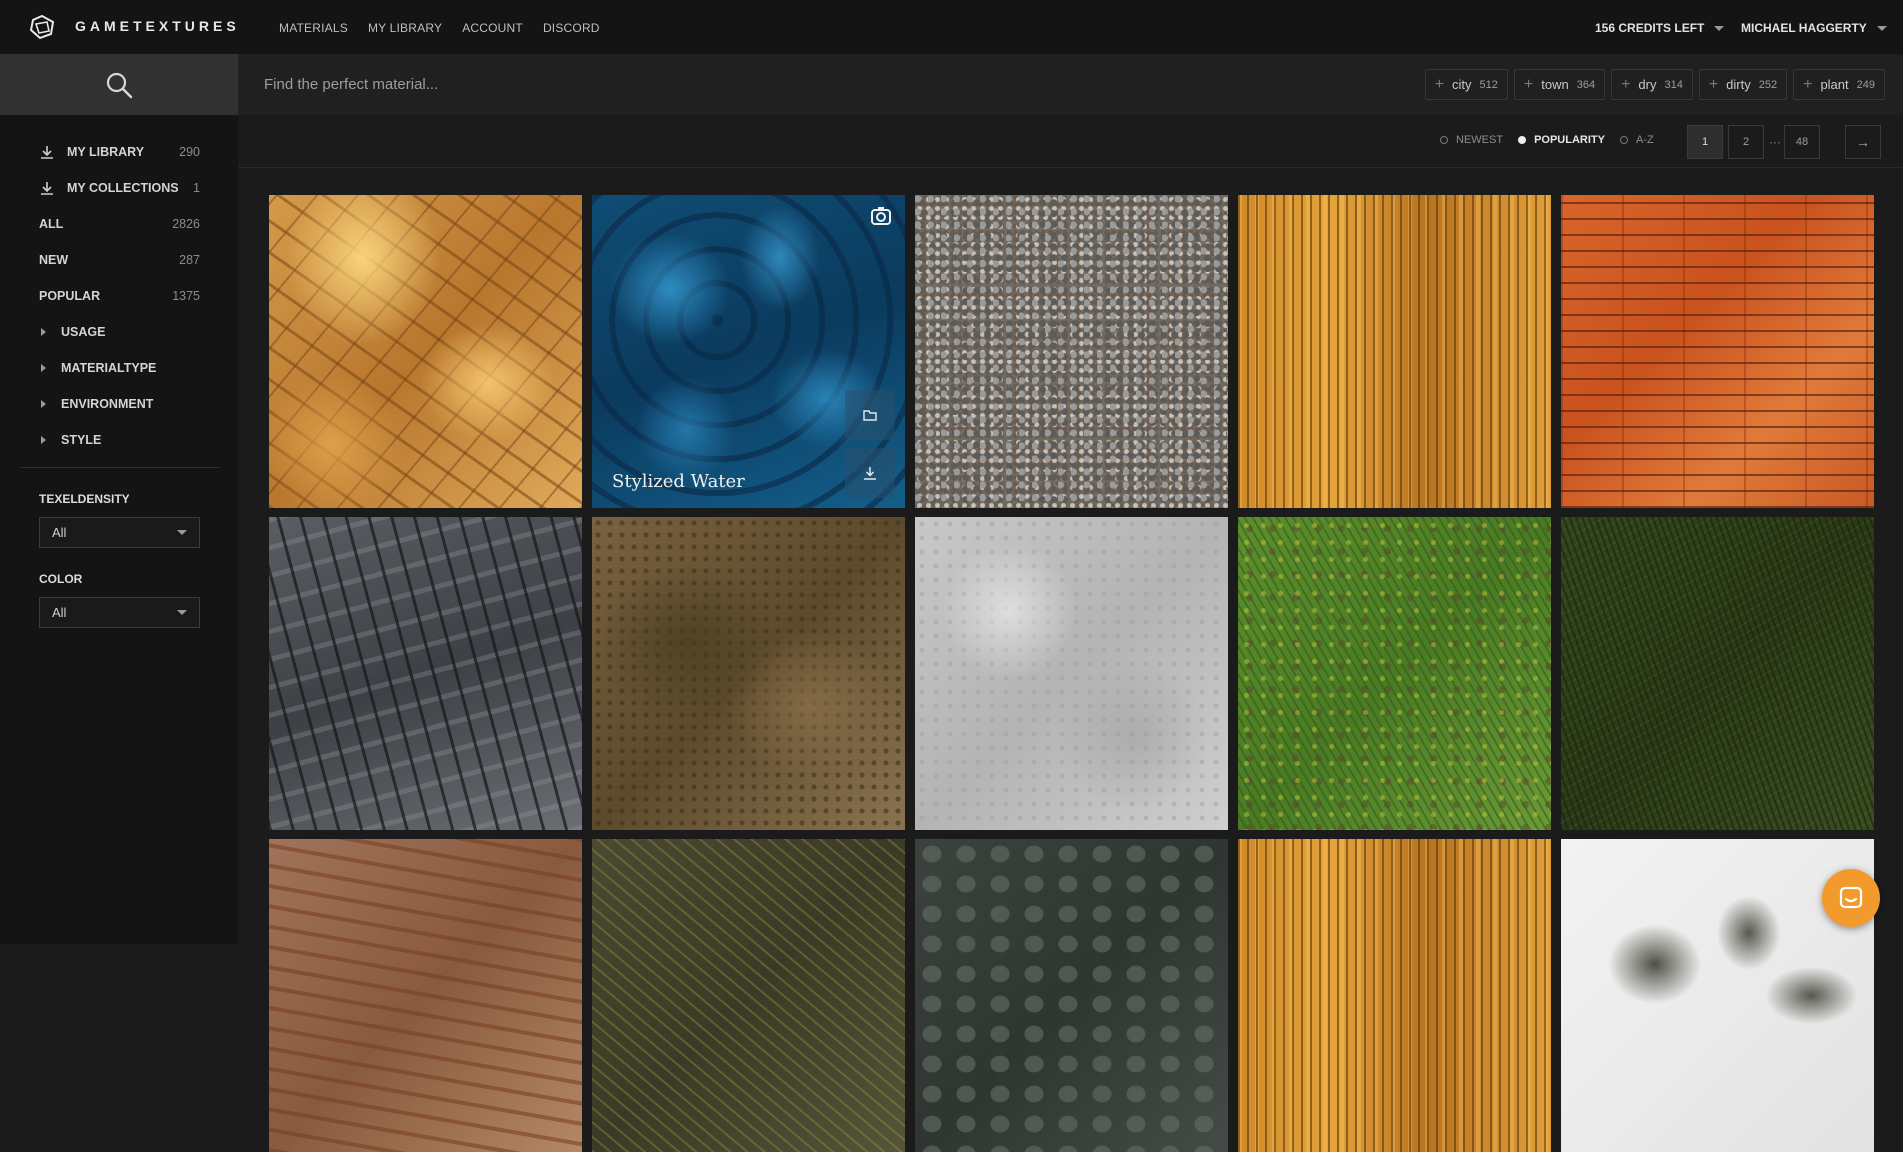  Describe the element at coordinates (1466, 84) in the screenshot. I see `tag-city: + city 512` at that location.